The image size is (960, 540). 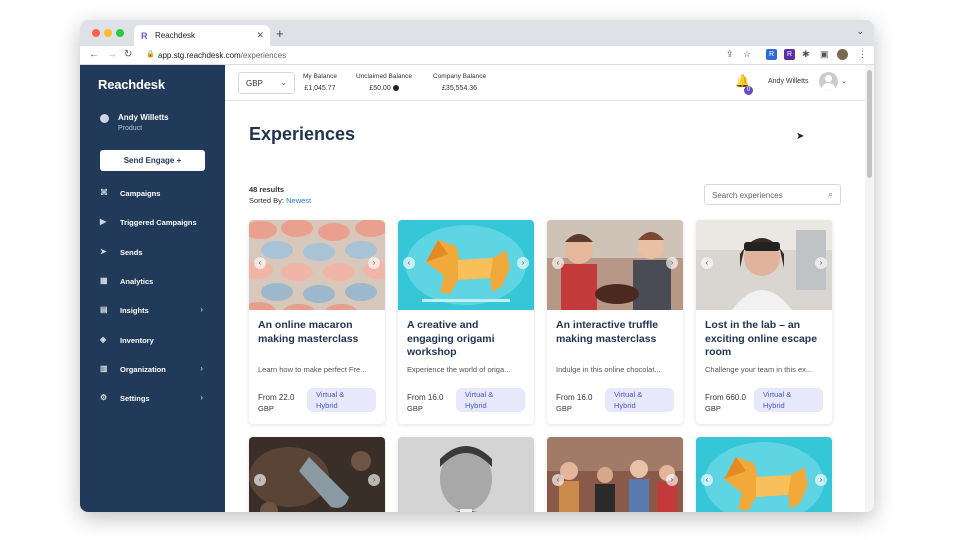 I want to click on unclaimed-balance-value: £50.00, so click(x=380, y=88).